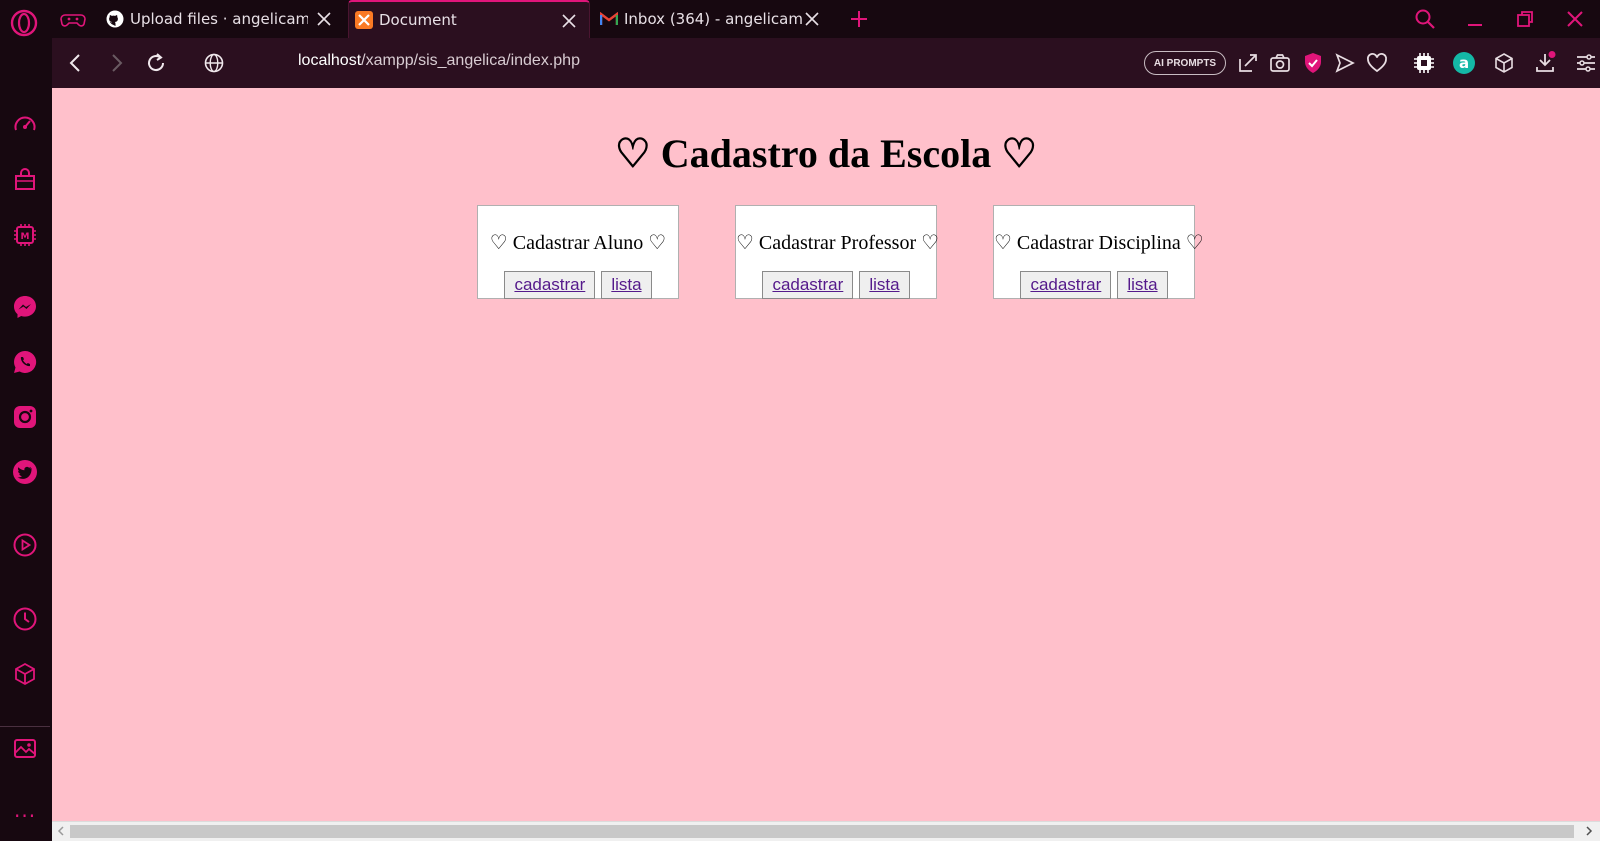 This screenshot has height=841, width=1600. I want to click on new-tab-plus-icon, so click(859, 19).